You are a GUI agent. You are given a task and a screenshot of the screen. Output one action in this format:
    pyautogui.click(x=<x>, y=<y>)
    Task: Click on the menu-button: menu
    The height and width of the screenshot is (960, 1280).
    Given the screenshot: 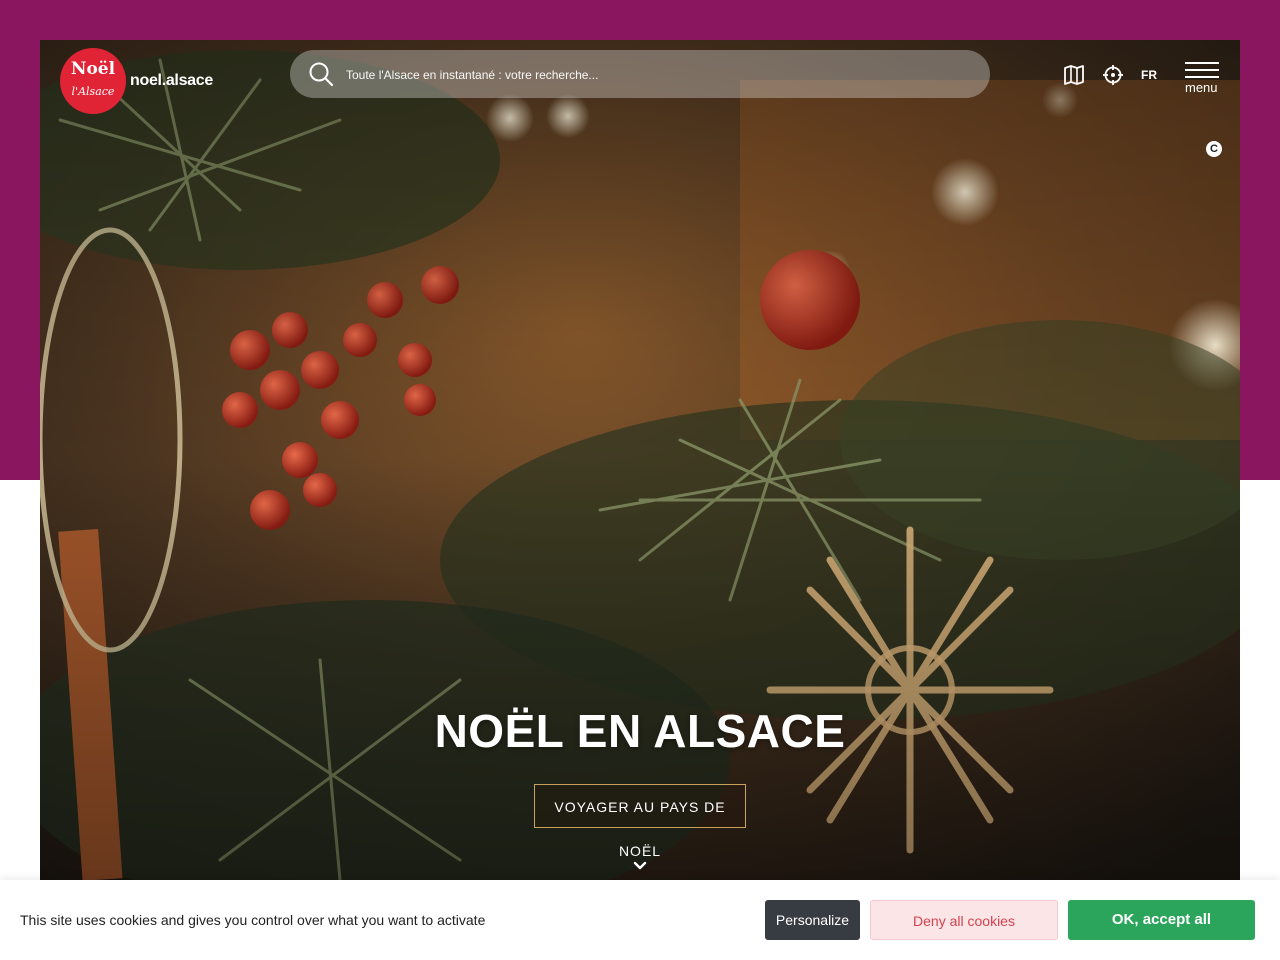 What is the action you would take?
    pyautogui.click(x=1203, y=78)
    